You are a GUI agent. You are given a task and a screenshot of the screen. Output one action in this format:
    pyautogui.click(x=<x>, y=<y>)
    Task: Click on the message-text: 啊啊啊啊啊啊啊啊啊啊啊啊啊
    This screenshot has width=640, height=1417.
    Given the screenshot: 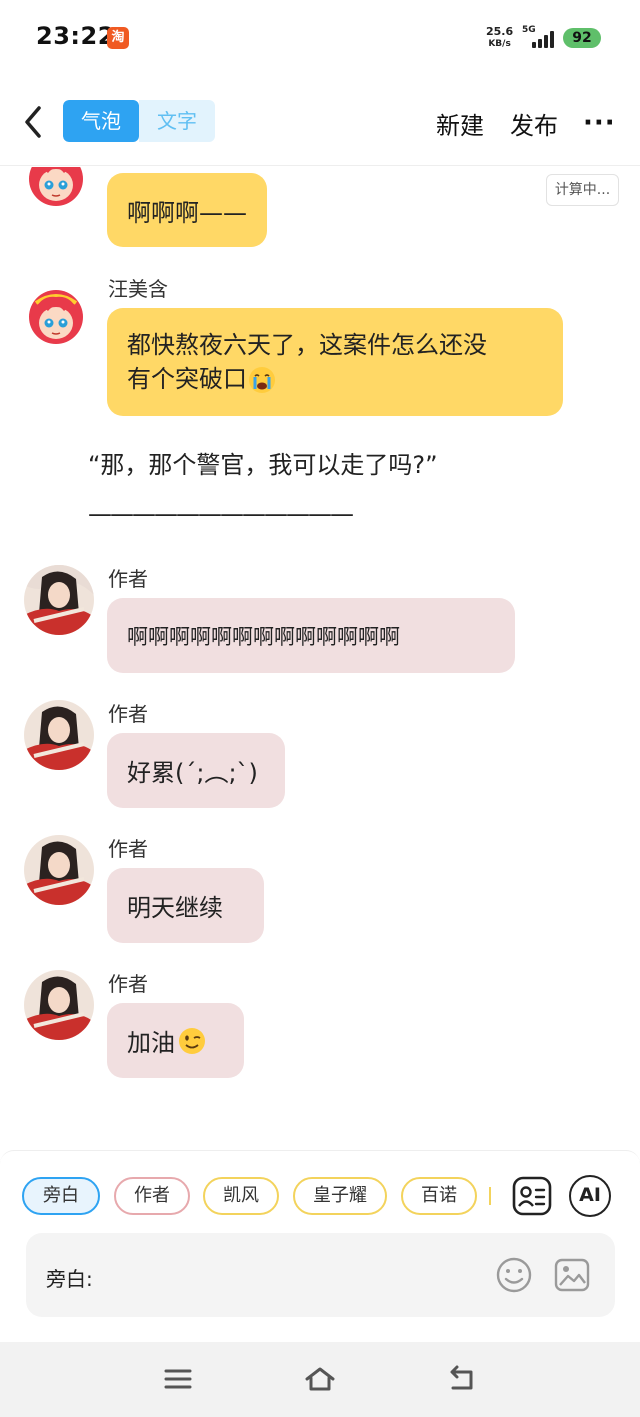 What is the action you would take?
    pyautogui.click(x=263, y=636)
    